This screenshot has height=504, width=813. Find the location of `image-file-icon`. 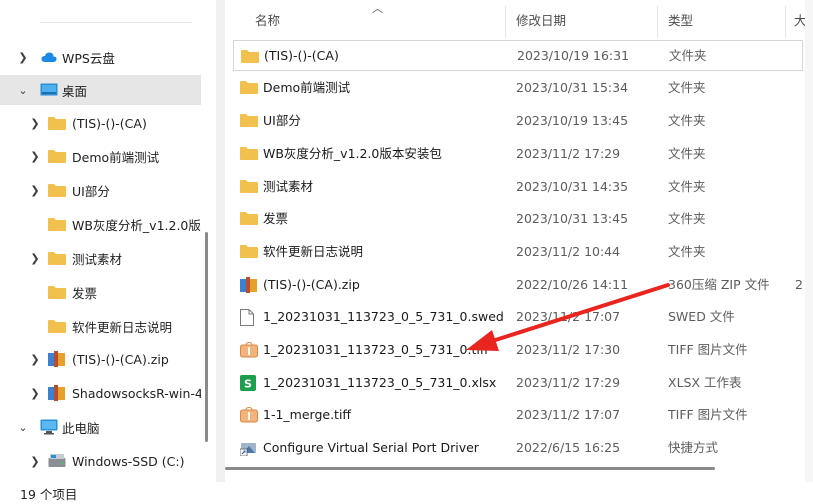

image-file-icon is located at coordinates (249, 414).